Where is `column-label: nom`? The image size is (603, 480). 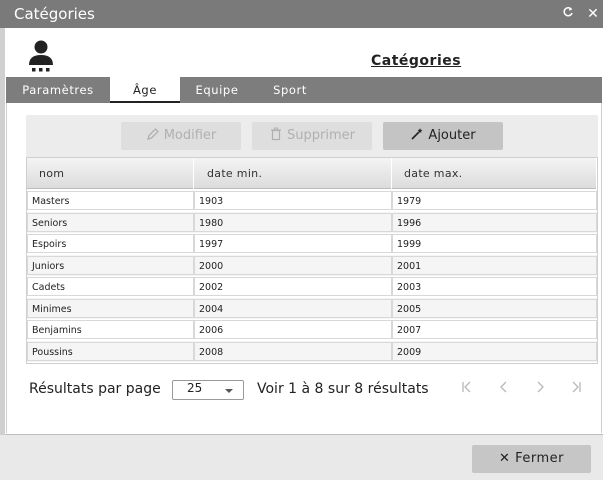
column-label: nom is located at coordinates (52, 173).